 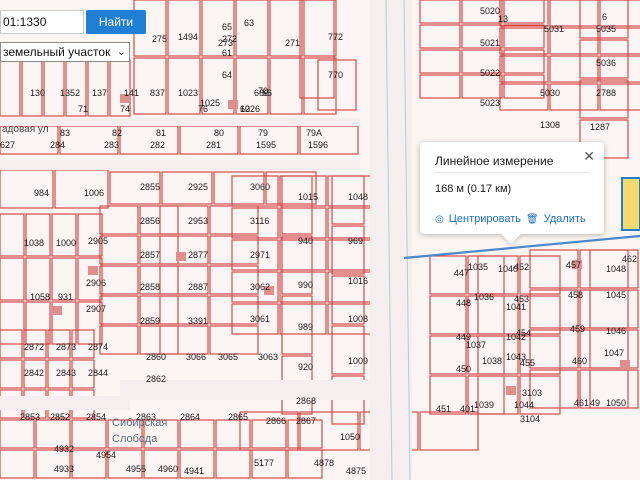 What do you see at coordinates (516, 357) in the screenshot?
I see `parcel-number: 1043` at bounding box center [516, 357].